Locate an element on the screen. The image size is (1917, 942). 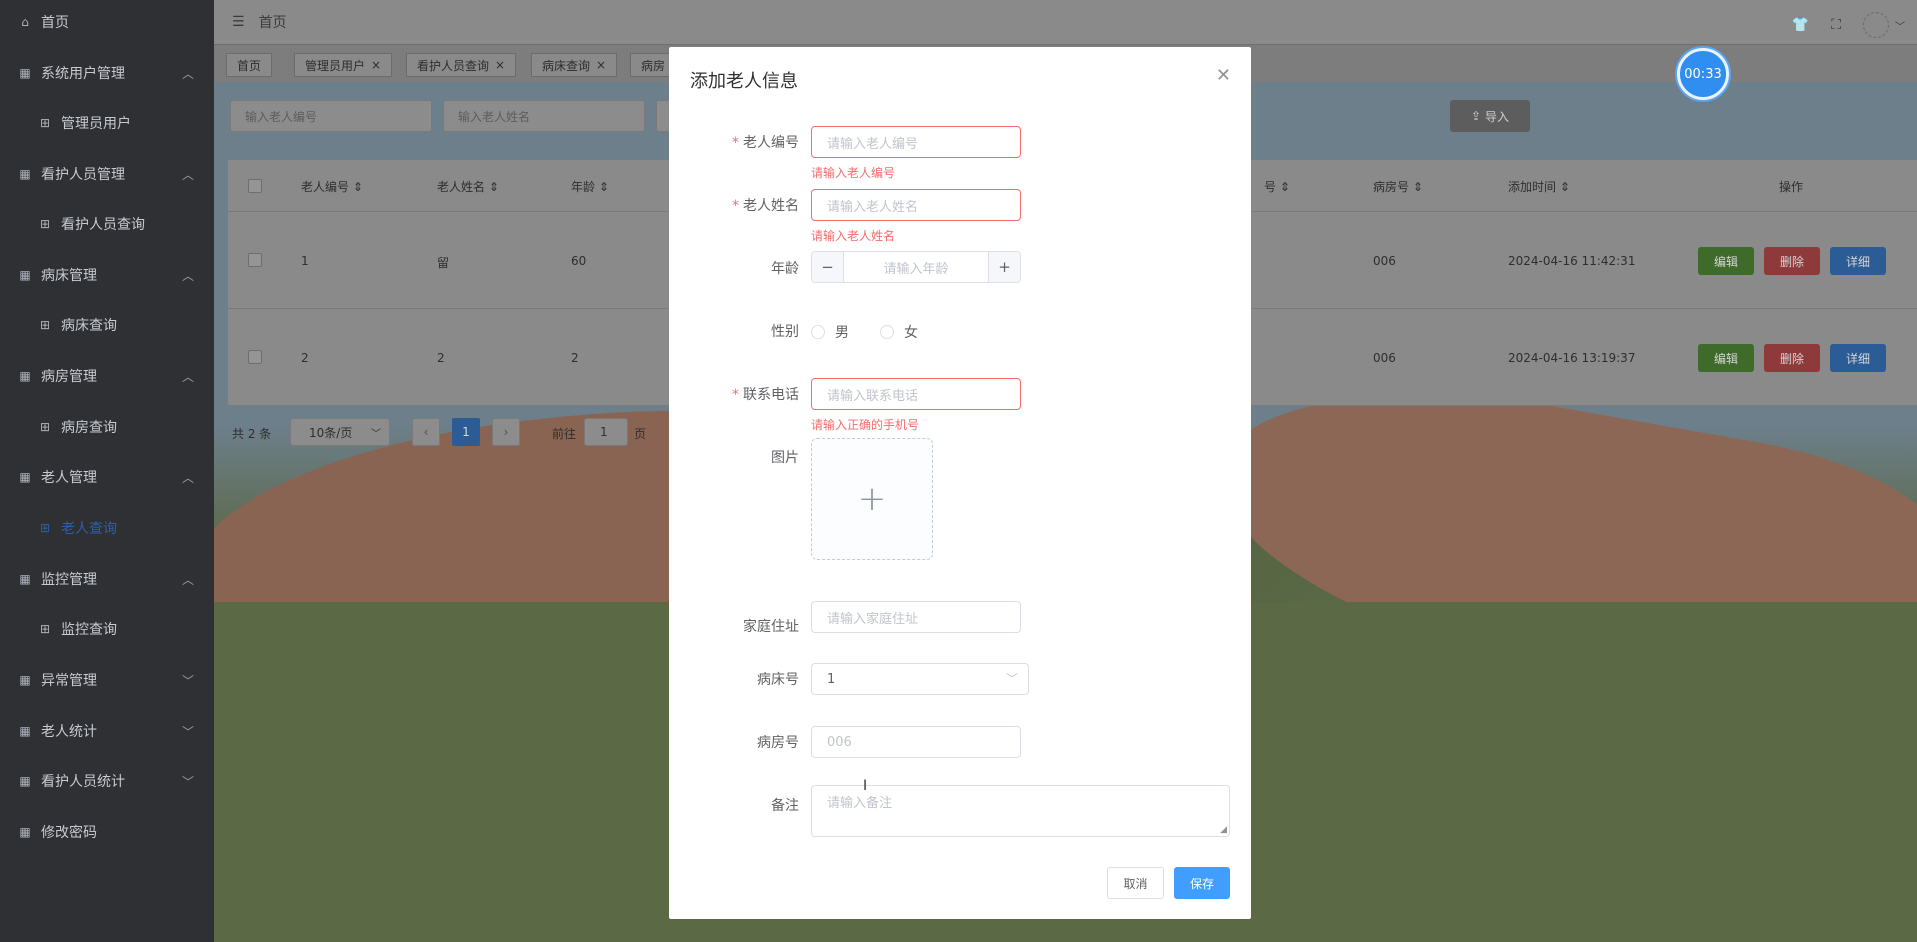
import-button: ⇪ 导入 is located at coordinates (1490, 116).